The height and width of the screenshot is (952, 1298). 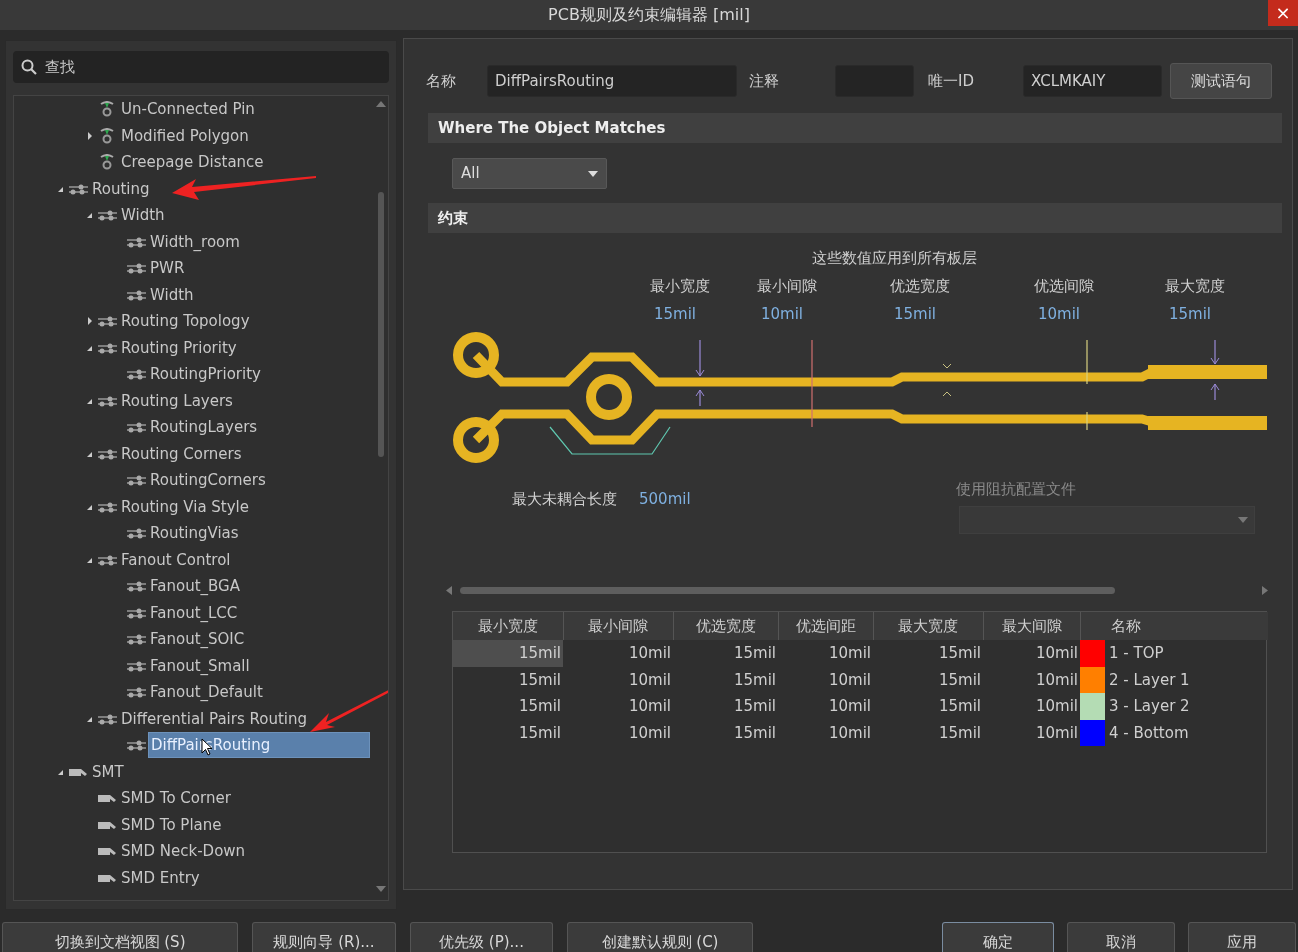 What do you see at coordinates (441, 81) in the screenshot?
I see `name-label: 名称` at bounding box center [441, 81].